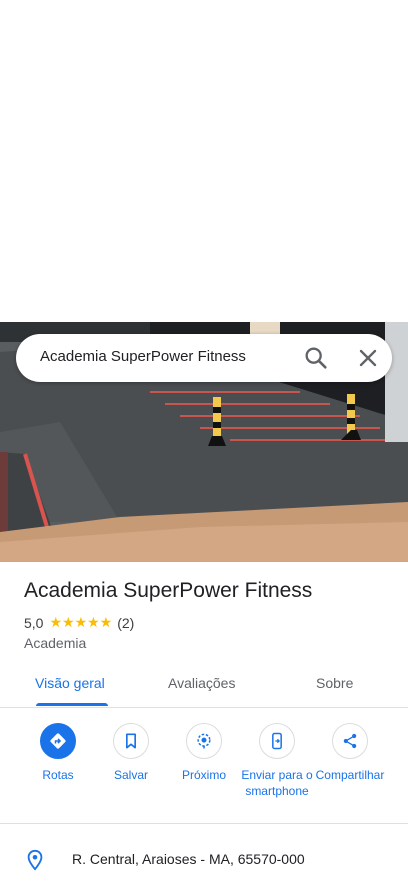 The width and height of the screenshot is (408, 884). What do you see at coordinates (143, 356) in the screenshot?
I see `search-query: Academia SuperPower Fitness` at bounding box center [143, 356].